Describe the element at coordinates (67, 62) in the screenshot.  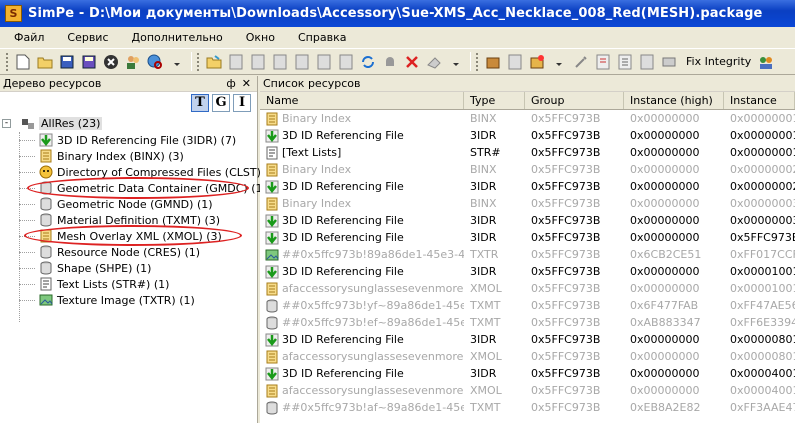
I see `save-icon` at that location.